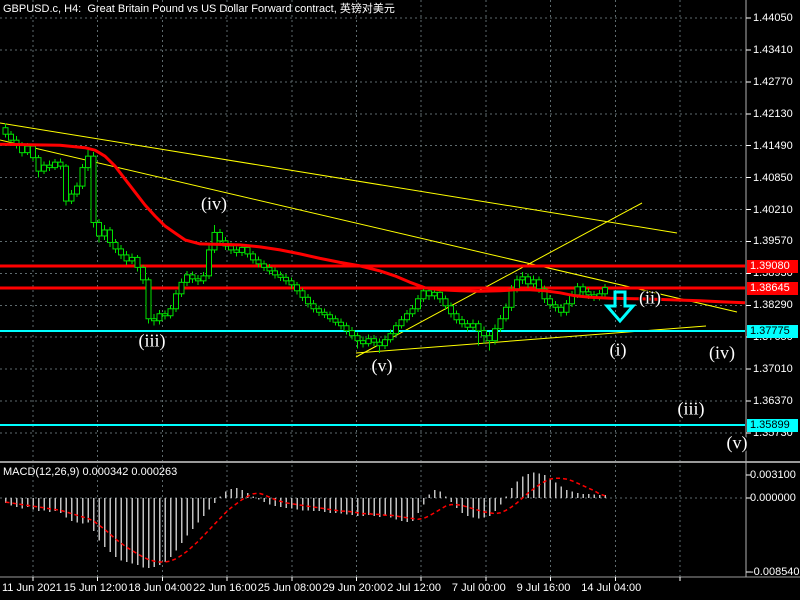 This screenshot has height=600, width=800. What do you see at coordinates (355, 588) in the screenshot?
I see `time-tick-label: 29 Jun 20:00` at bounding box center [355, 588].